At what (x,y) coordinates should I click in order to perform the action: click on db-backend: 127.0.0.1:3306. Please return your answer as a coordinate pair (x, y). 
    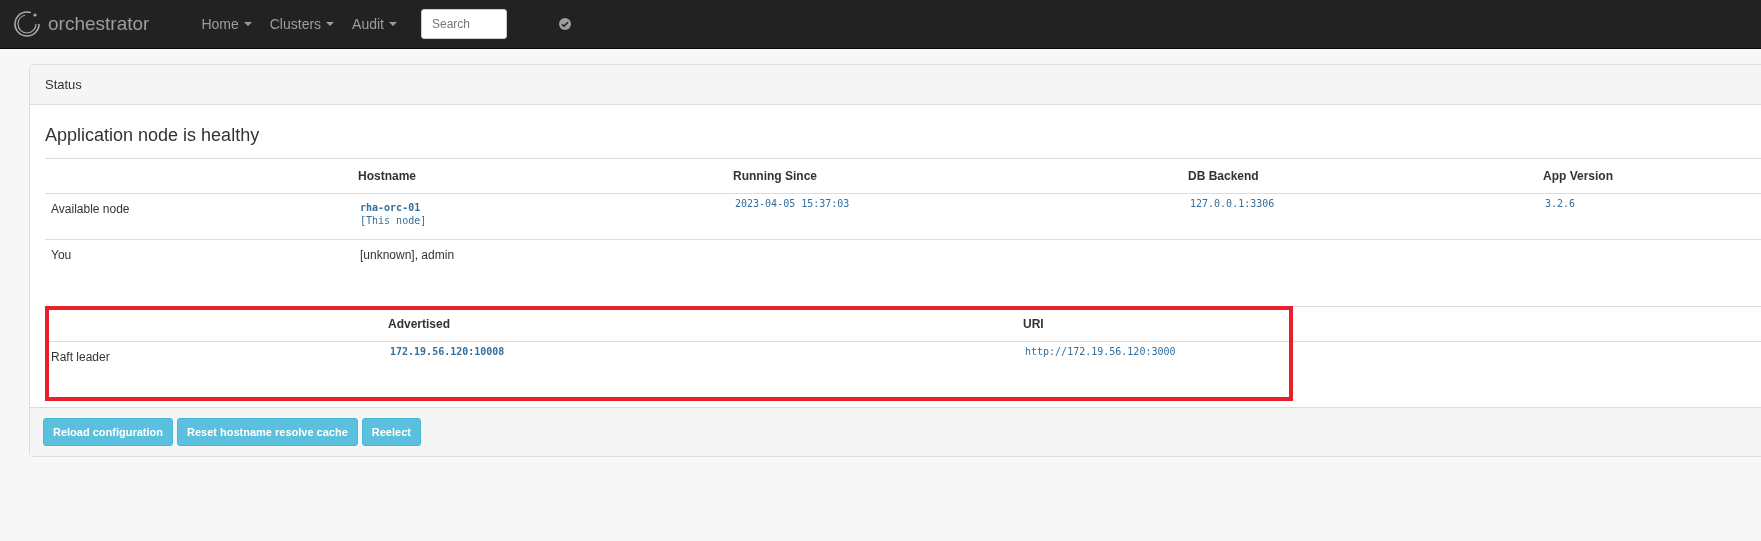
    Looking at the image, I should click on (1232, 204).